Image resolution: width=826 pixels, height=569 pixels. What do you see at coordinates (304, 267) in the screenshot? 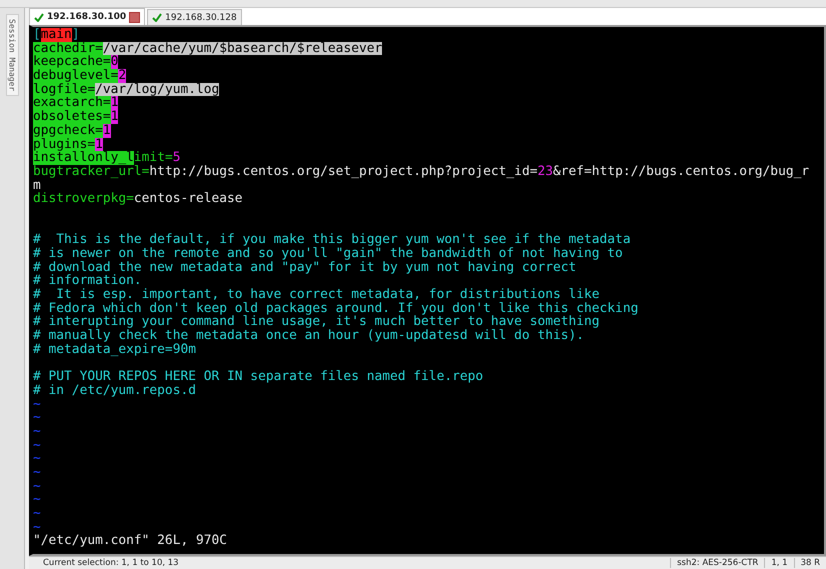
I see `terminal-text: # download the new metadata and "pay" for it by yum not having correct` at bounding box center [304, 267].